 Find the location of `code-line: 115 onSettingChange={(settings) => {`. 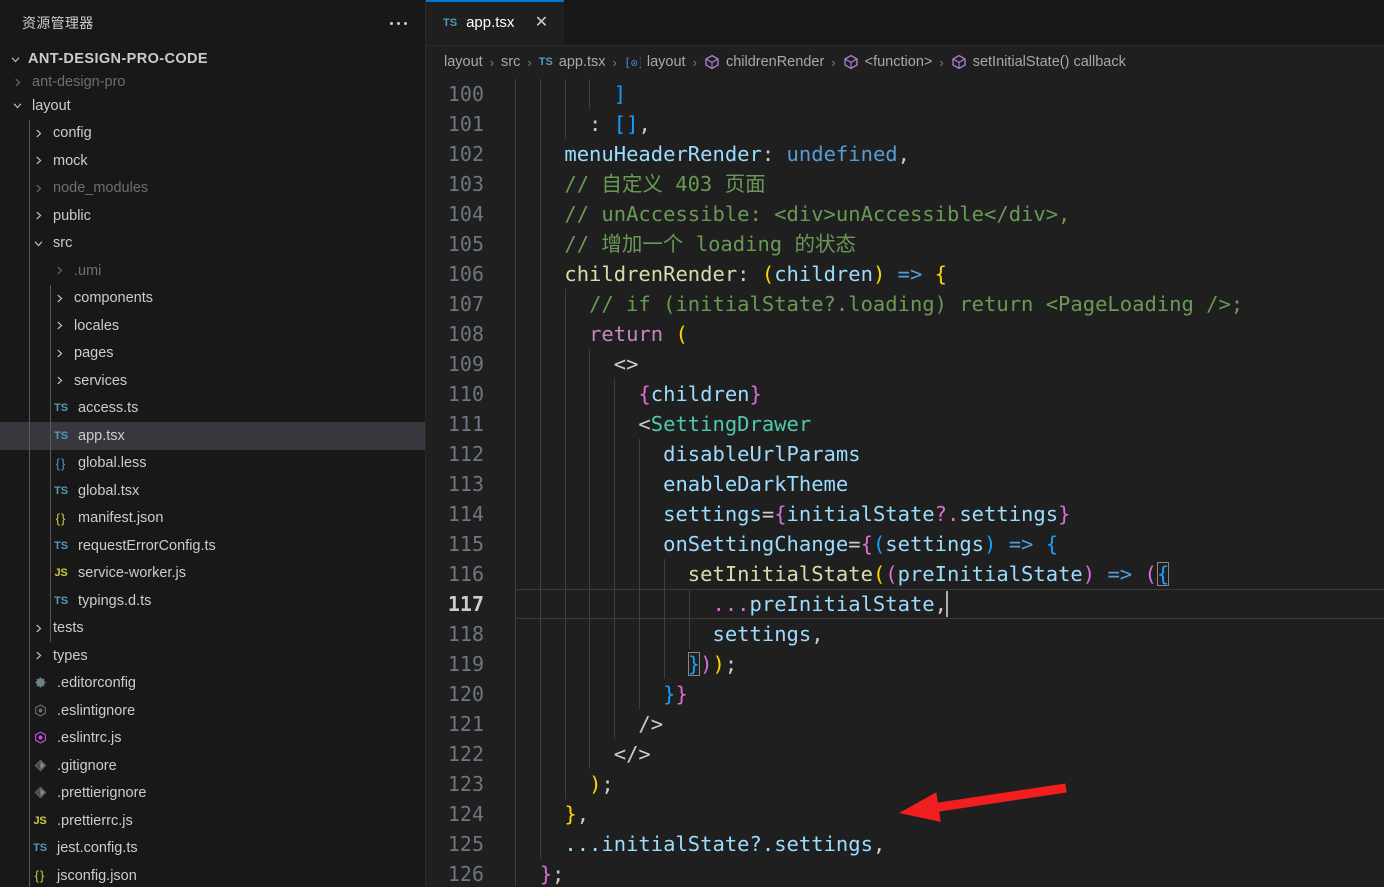

code-line: 115 onSettingChange={(settings) => { is located at coordinates (905, 544).